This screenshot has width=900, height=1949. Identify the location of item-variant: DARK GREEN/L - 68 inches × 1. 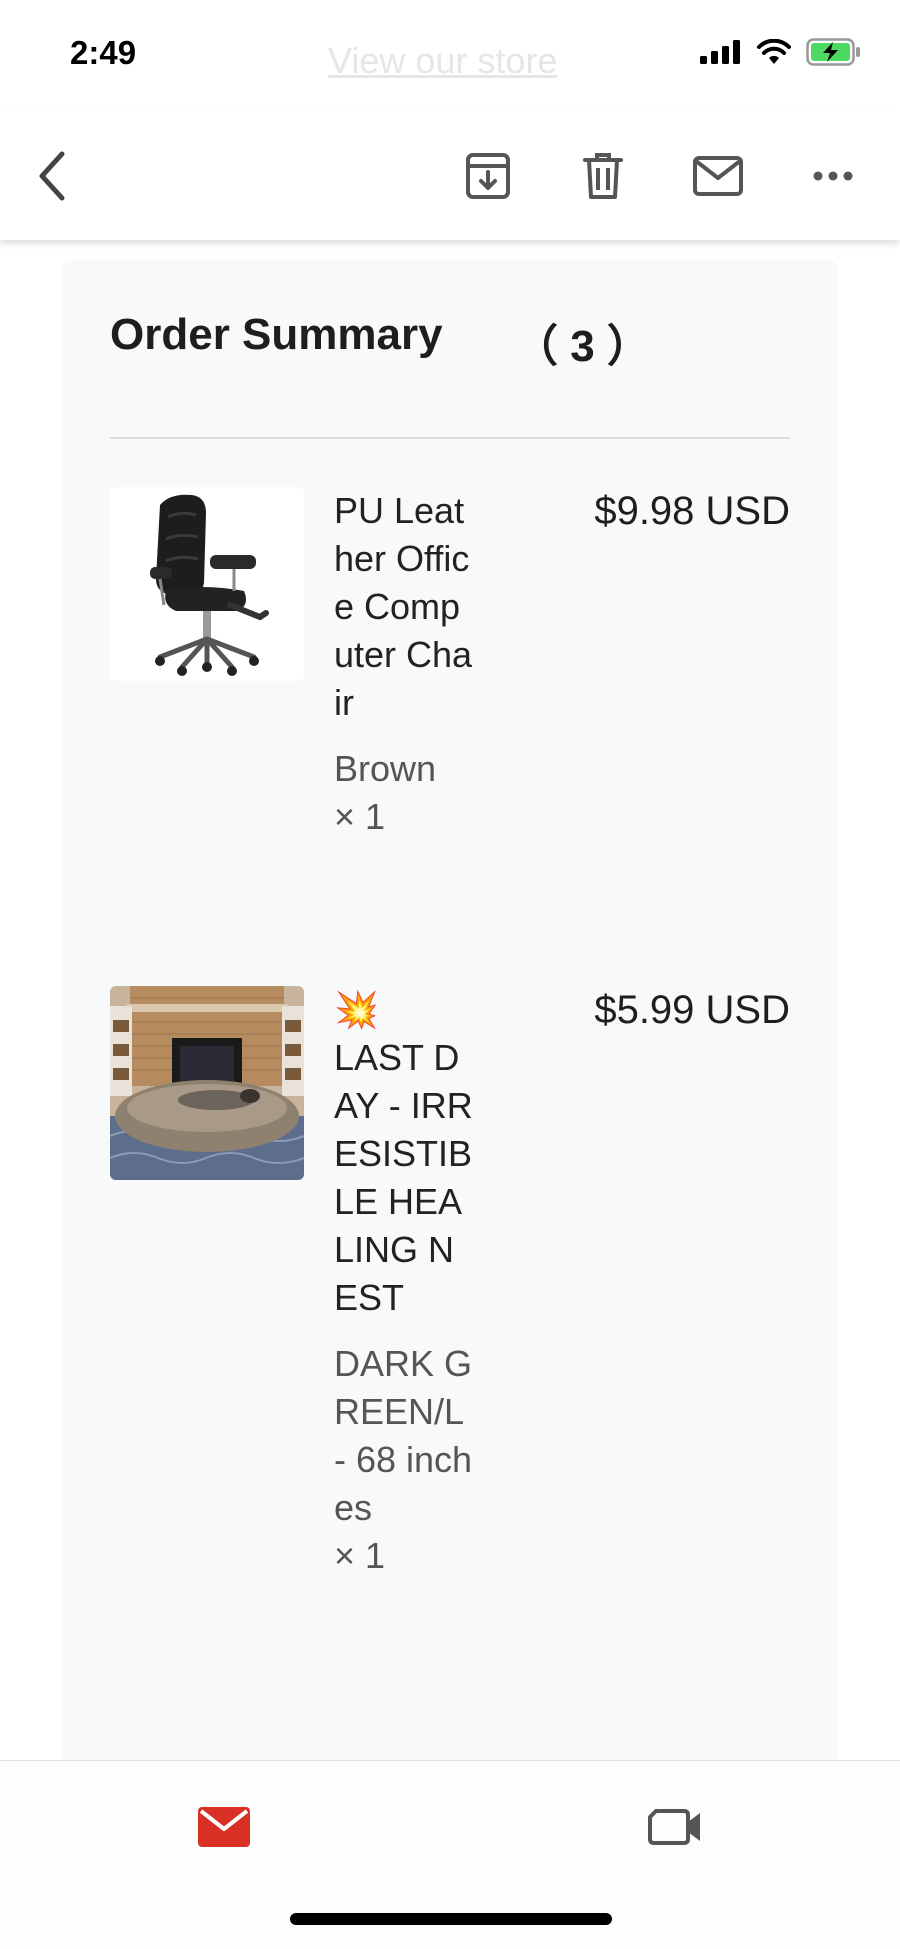
(404, 1460).